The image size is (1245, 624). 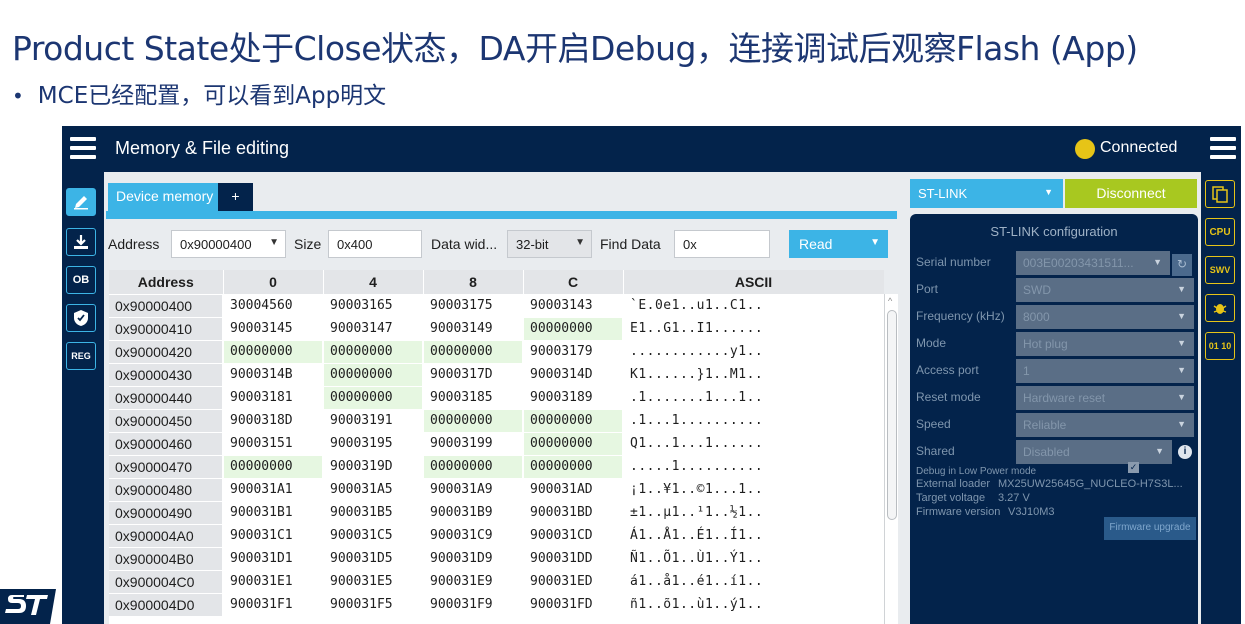 What do you see at coordinates (1150, 528) in the screenshot?
I see `firmware-upgrade-button: Firmware upgrade` at bounding box center [1150, 528].